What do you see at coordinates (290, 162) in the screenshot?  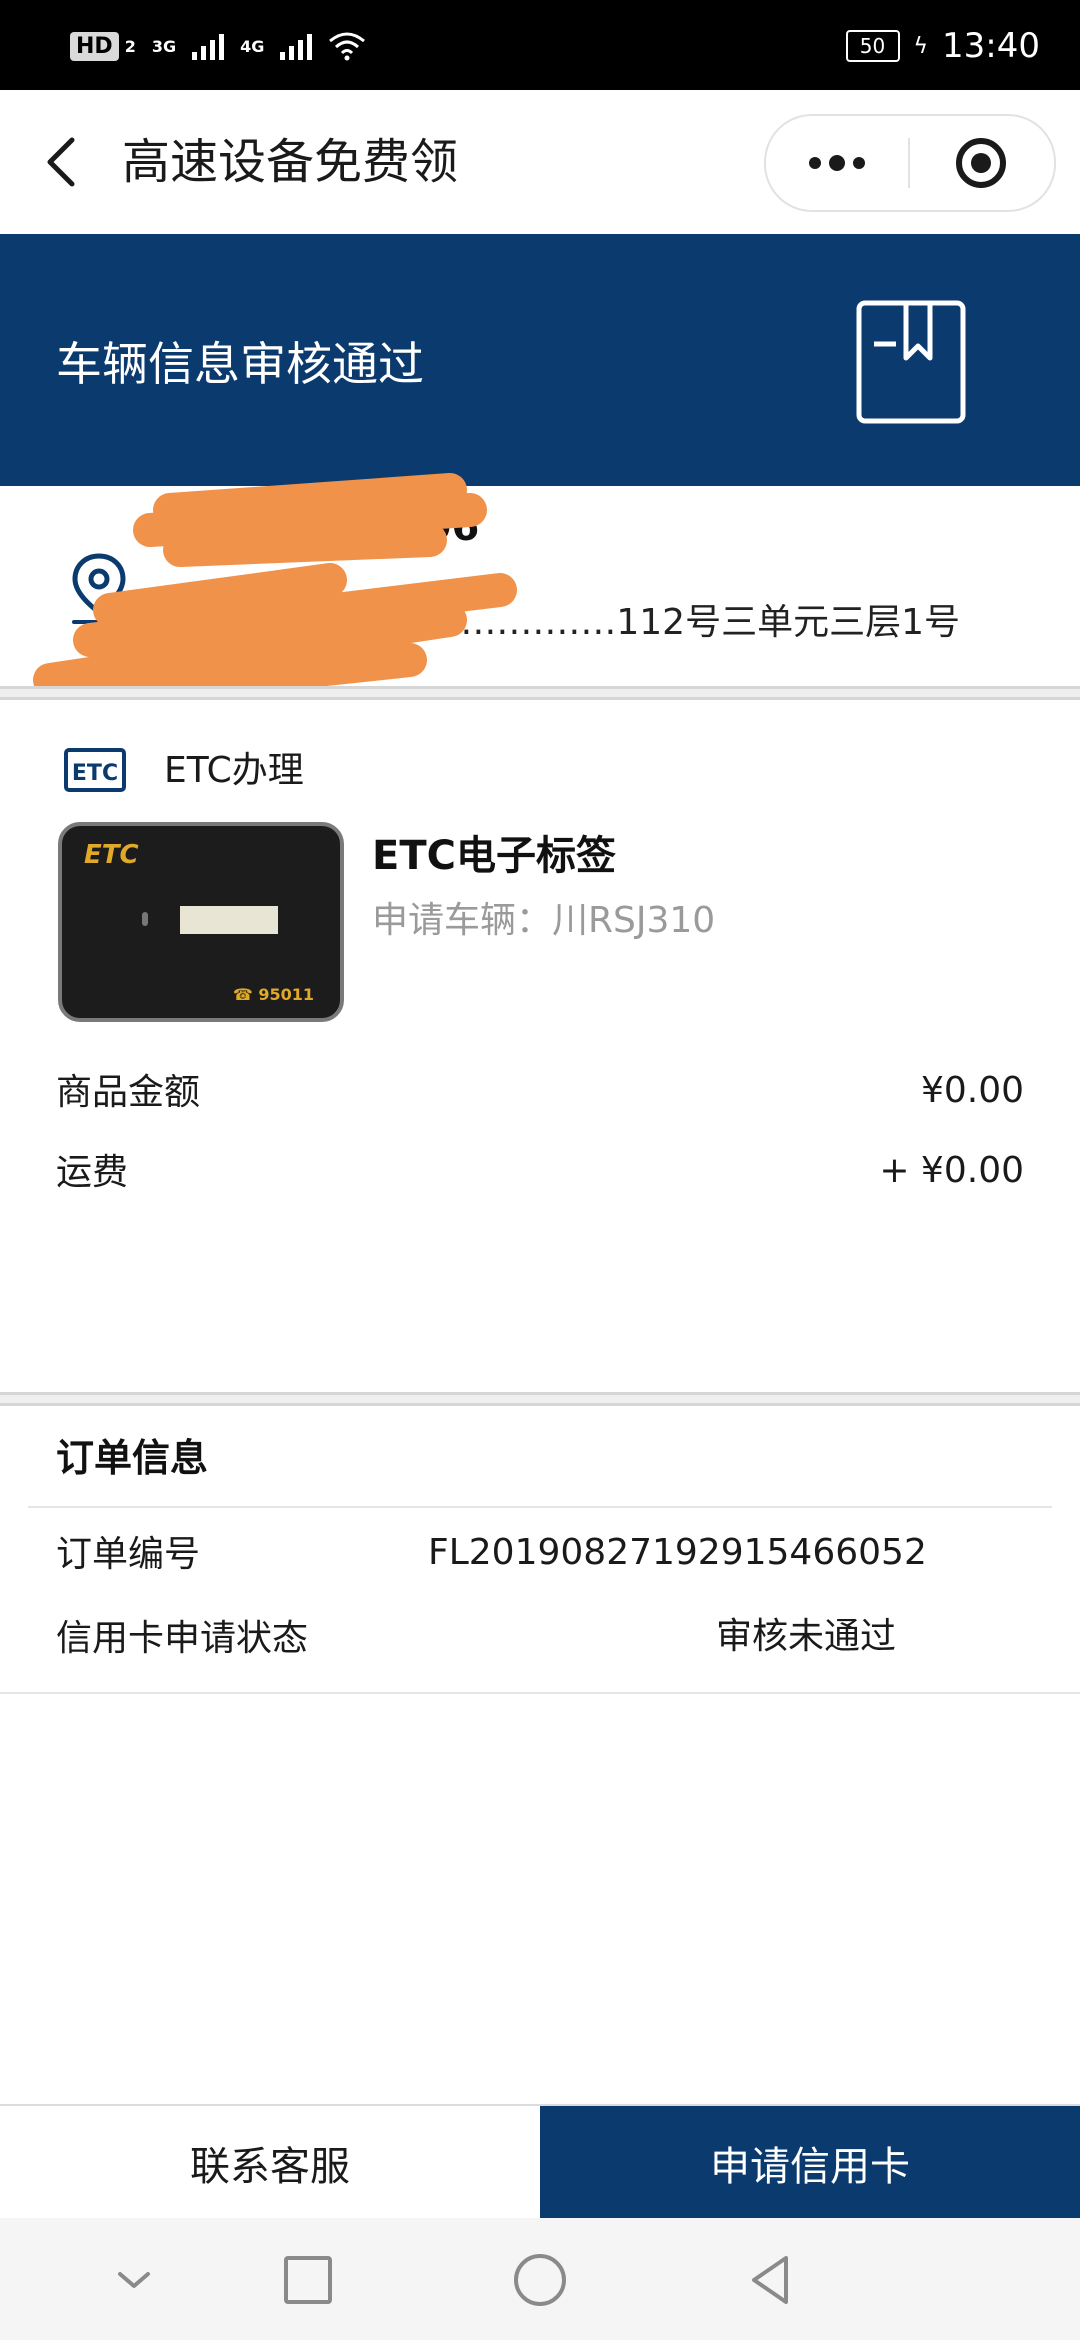 I see `page-title: 高速设备免费领` at bounding box center [290, 162].